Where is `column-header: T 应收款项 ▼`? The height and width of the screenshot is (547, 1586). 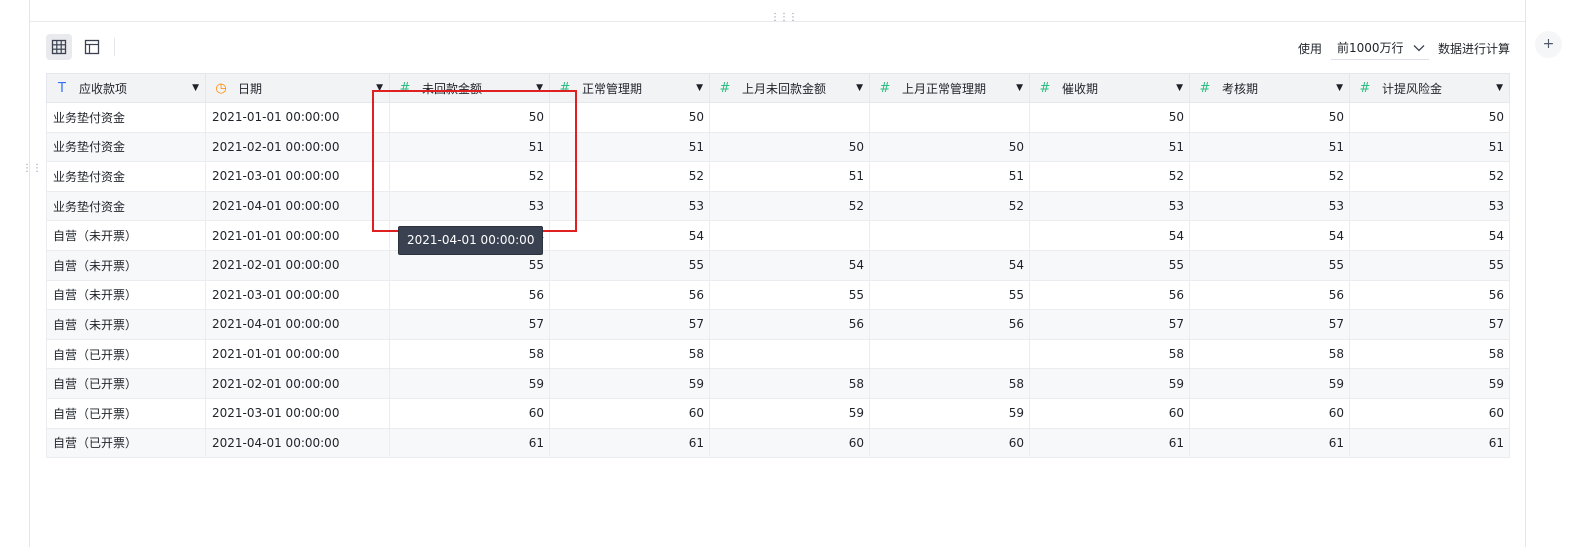 column-header: T 应收款项 ▼ is located at coordinates (126, 88).